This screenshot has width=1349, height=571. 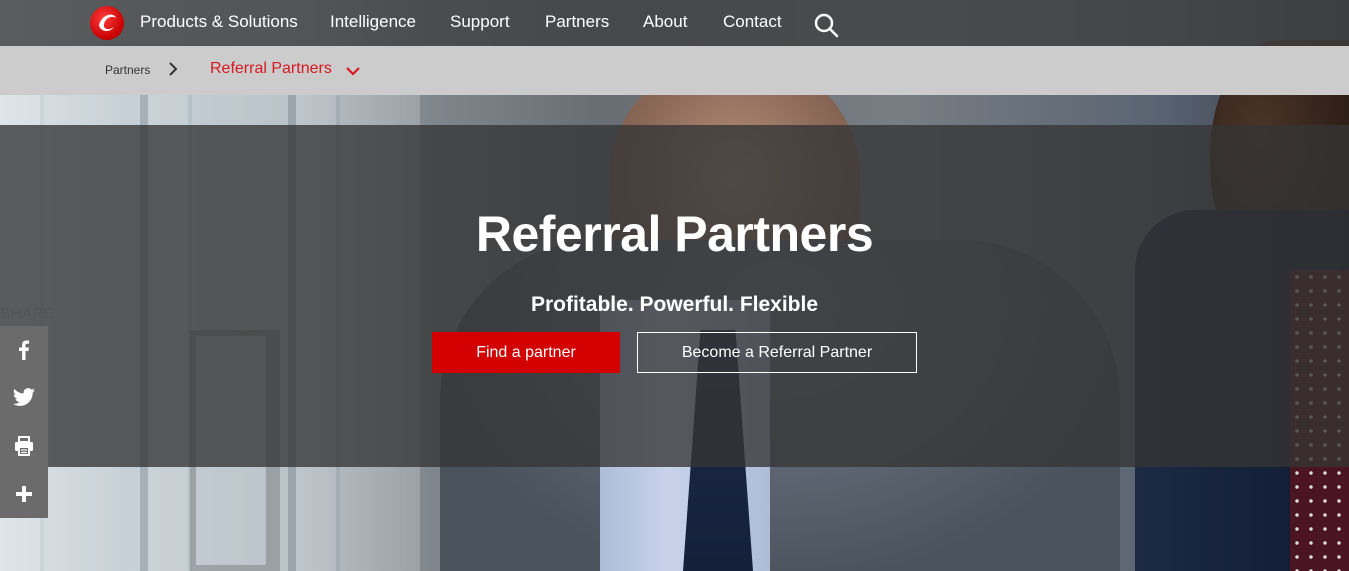 I want to click on find-partner-button: Find a partner, so click(x=526, y=352).